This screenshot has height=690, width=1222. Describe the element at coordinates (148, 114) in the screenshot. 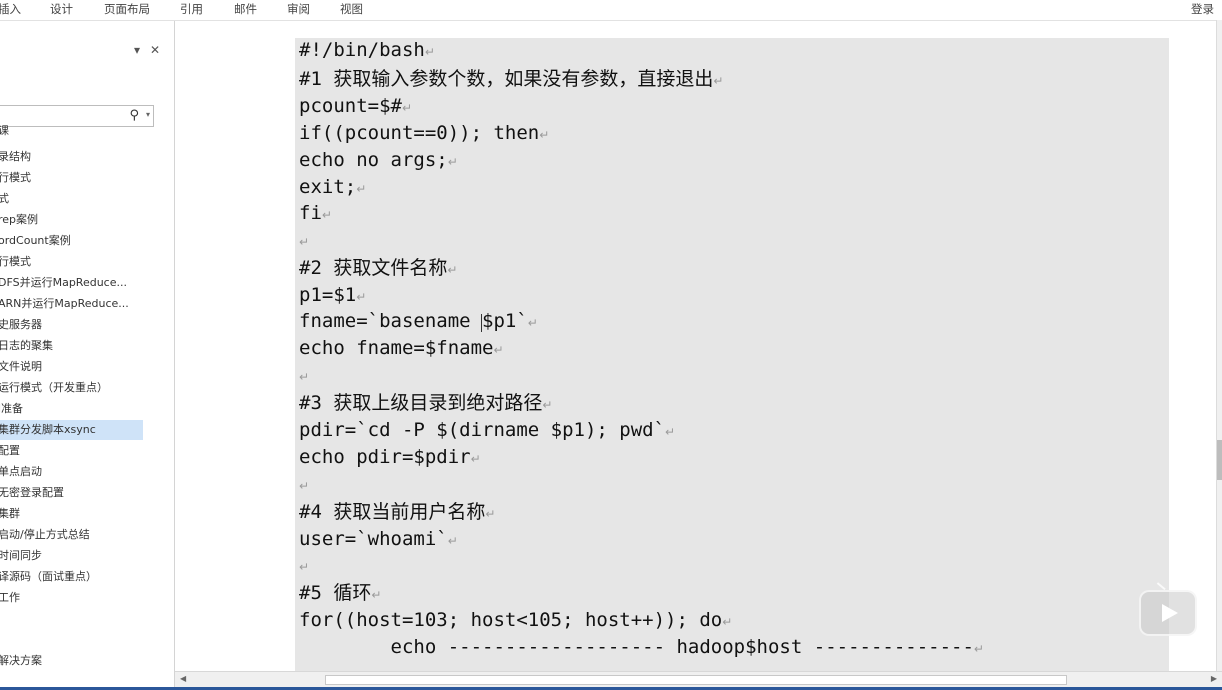

I see `search-options-chevron-icon: ▾` at that location.